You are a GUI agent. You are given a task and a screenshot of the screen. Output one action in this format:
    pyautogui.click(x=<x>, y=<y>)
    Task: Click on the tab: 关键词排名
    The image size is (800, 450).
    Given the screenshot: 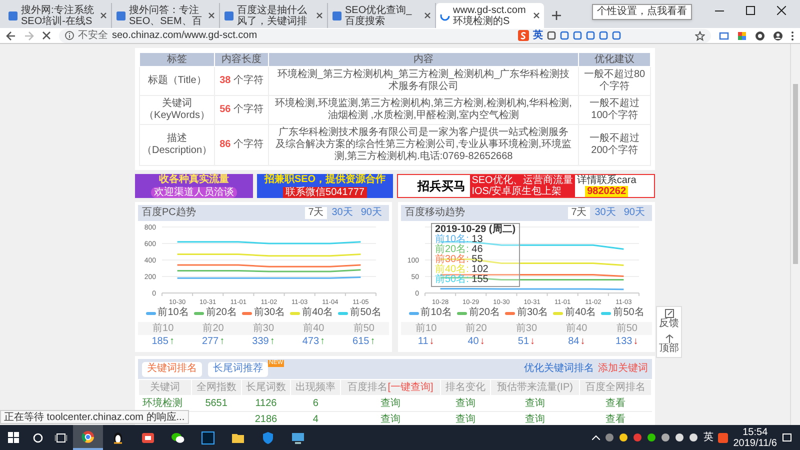 What is the action you would take?
    pyautogui.click(x=172, y=369)
    